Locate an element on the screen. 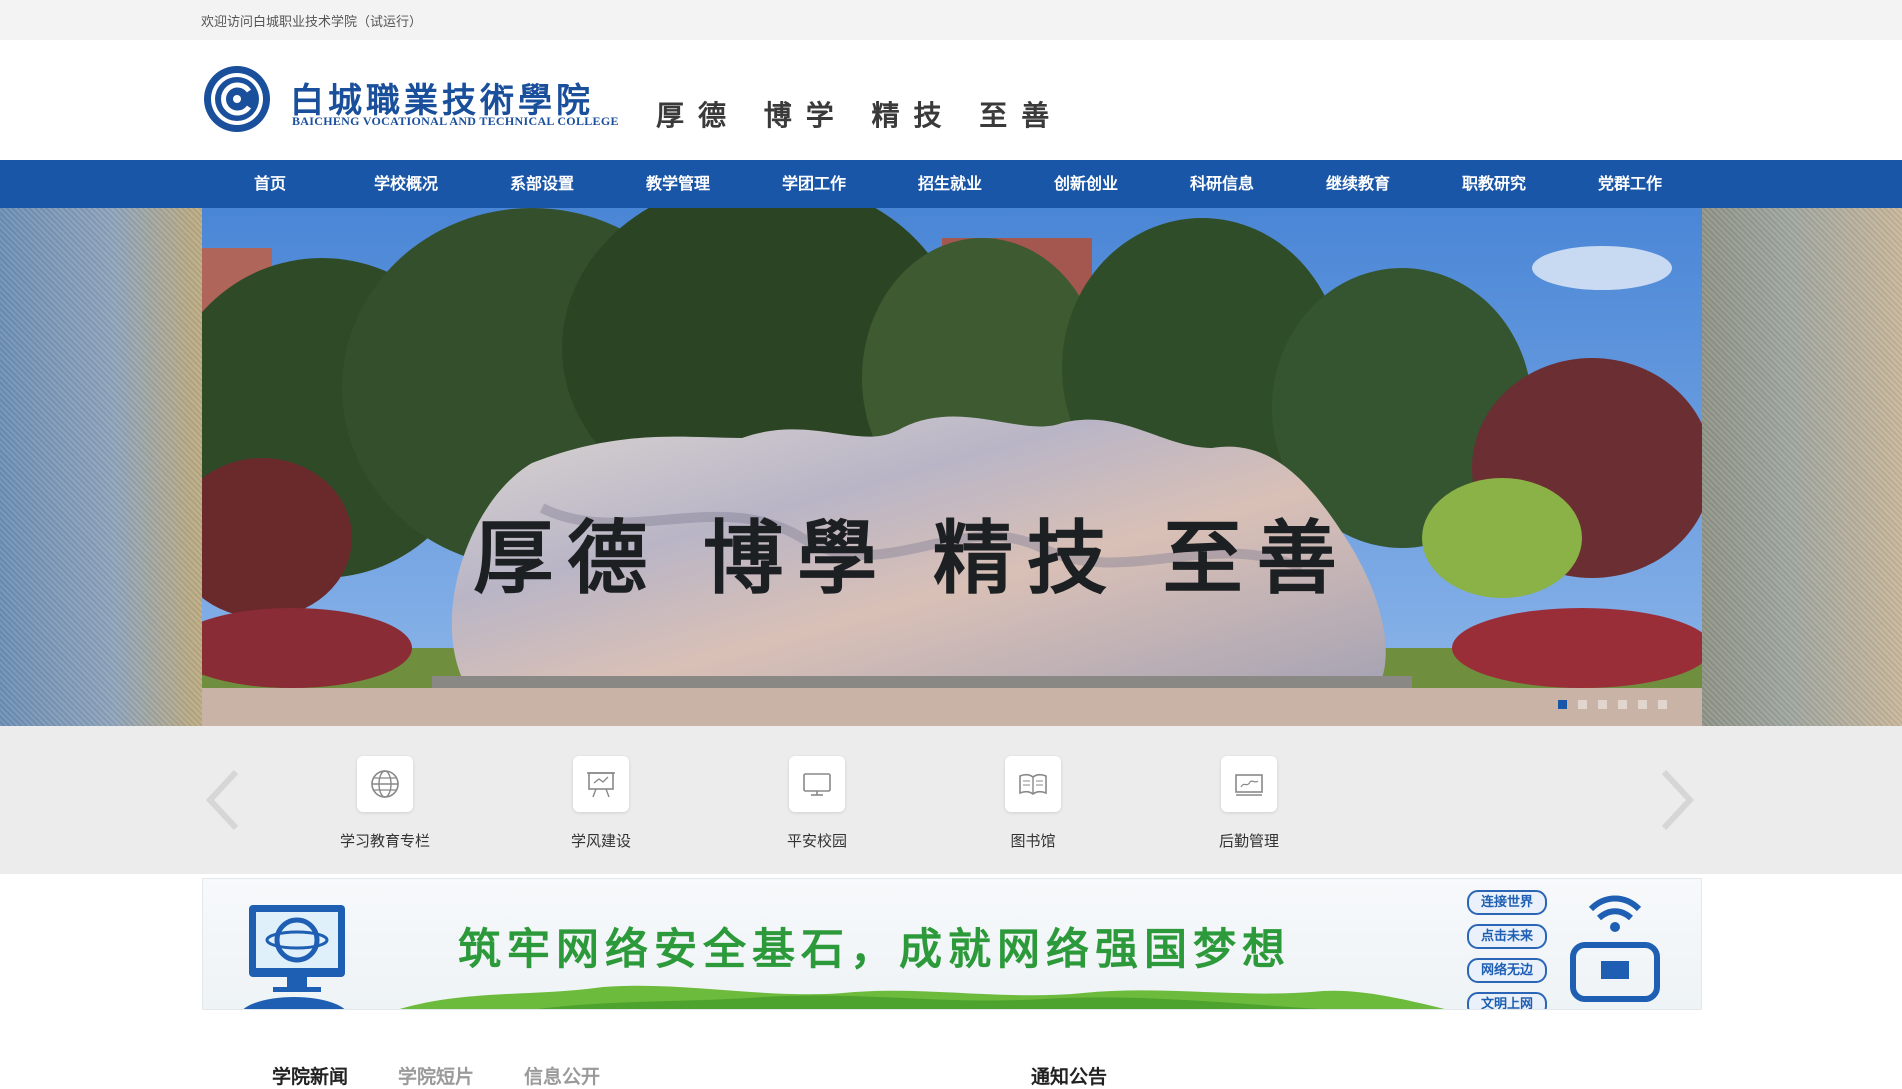 This screenshot has width=1902, height=1089. network-security-banner: 筑牢网络安全基石，成就网络强国梦想 连接世界 点击未来 网络无边 文明上网 is located at coordinates (952, 944).